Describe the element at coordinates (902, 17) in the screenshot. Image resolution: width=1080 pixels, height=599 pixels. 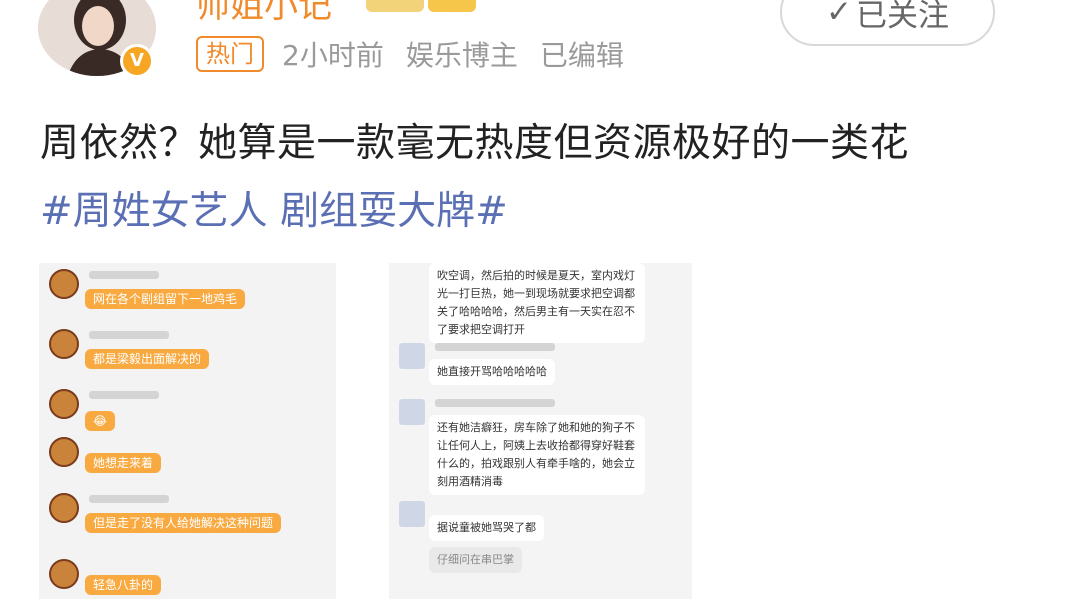
I see `follow-button-label: 已关注` at that location.